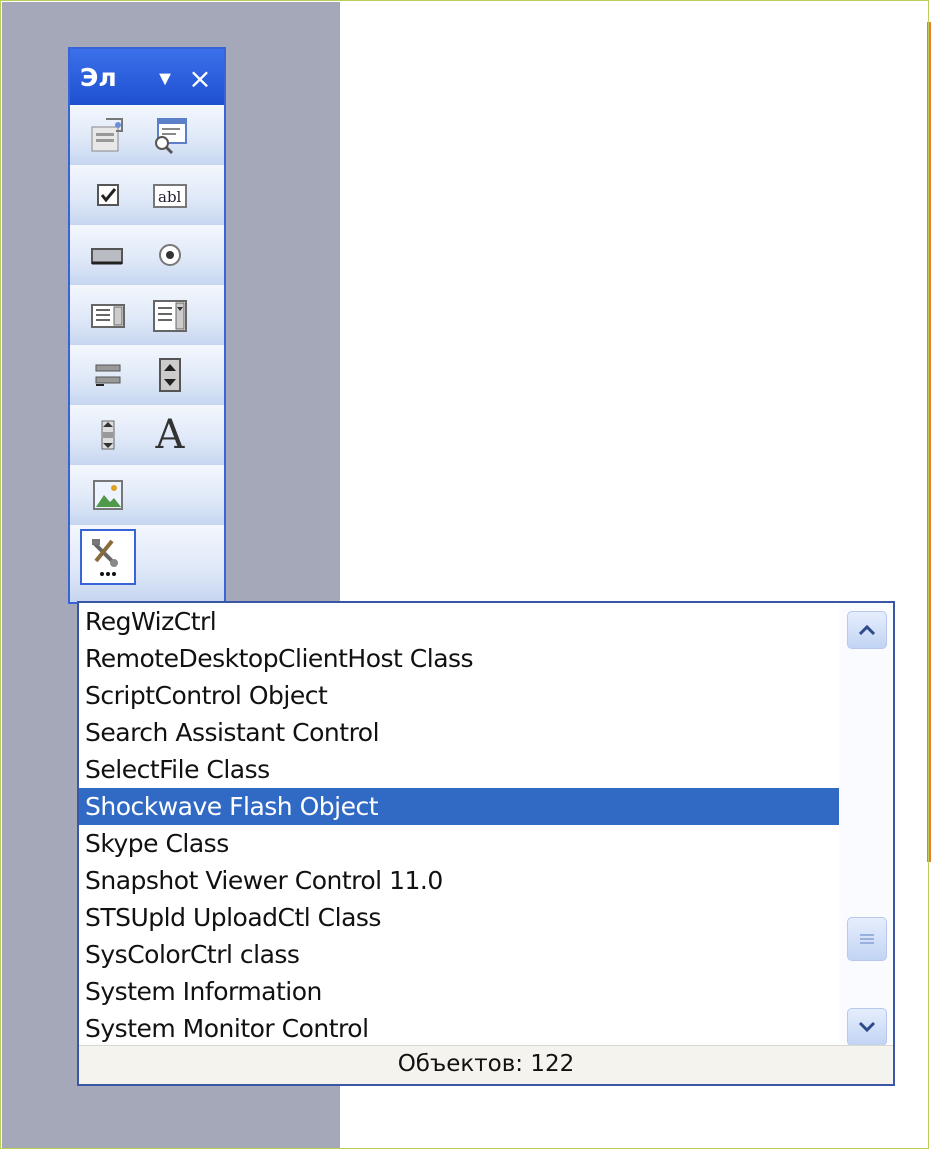  I want to click on status-bar: Объектов: 122, so click(486, 1064).